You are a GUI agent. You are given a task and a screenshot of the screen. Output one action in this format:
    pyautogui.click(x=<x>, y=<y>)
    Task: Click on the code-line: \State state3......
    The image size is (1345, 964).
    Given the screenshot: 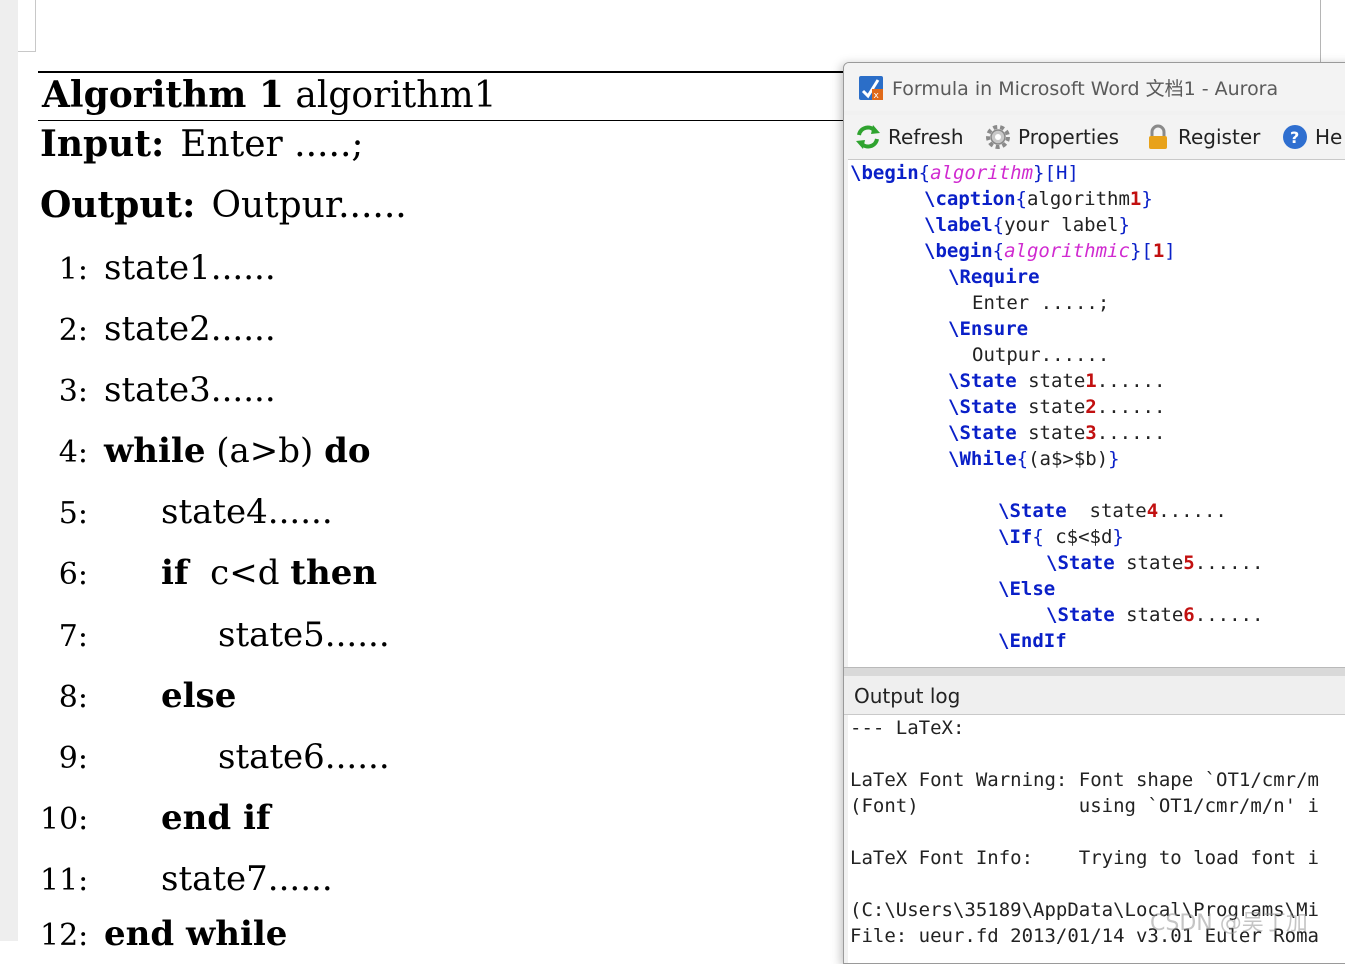 What is the action you would take?
    pyautogui.click(x=1057, y=433)
    